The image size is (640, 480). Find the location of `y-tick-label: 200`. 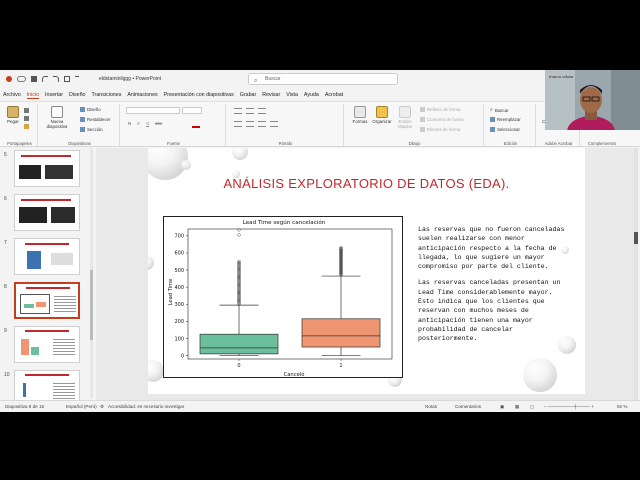

y-tick-label: 200 is located at coordinates (179, 322).